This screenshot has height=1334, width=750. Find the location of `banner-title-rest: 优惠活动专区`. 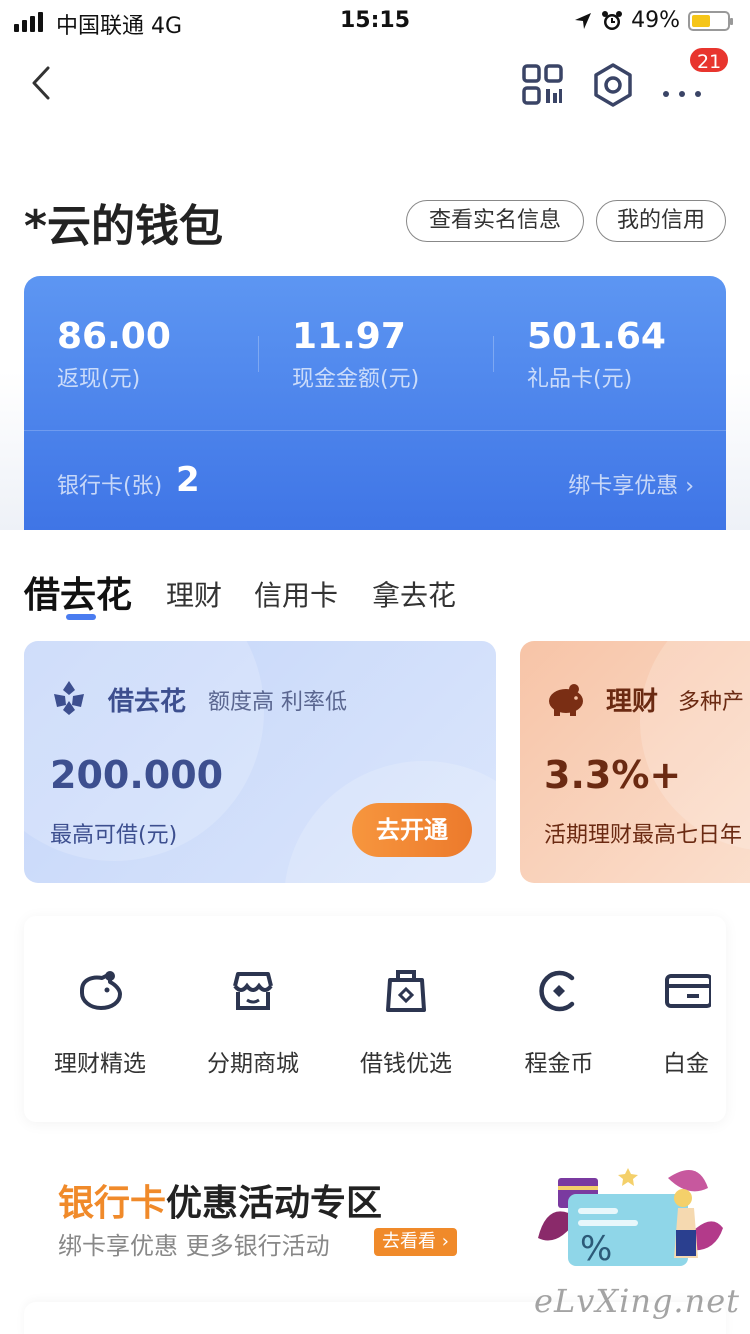

banner-title-rest: 优惠活动专区 is located at coordinates (274, 1203).